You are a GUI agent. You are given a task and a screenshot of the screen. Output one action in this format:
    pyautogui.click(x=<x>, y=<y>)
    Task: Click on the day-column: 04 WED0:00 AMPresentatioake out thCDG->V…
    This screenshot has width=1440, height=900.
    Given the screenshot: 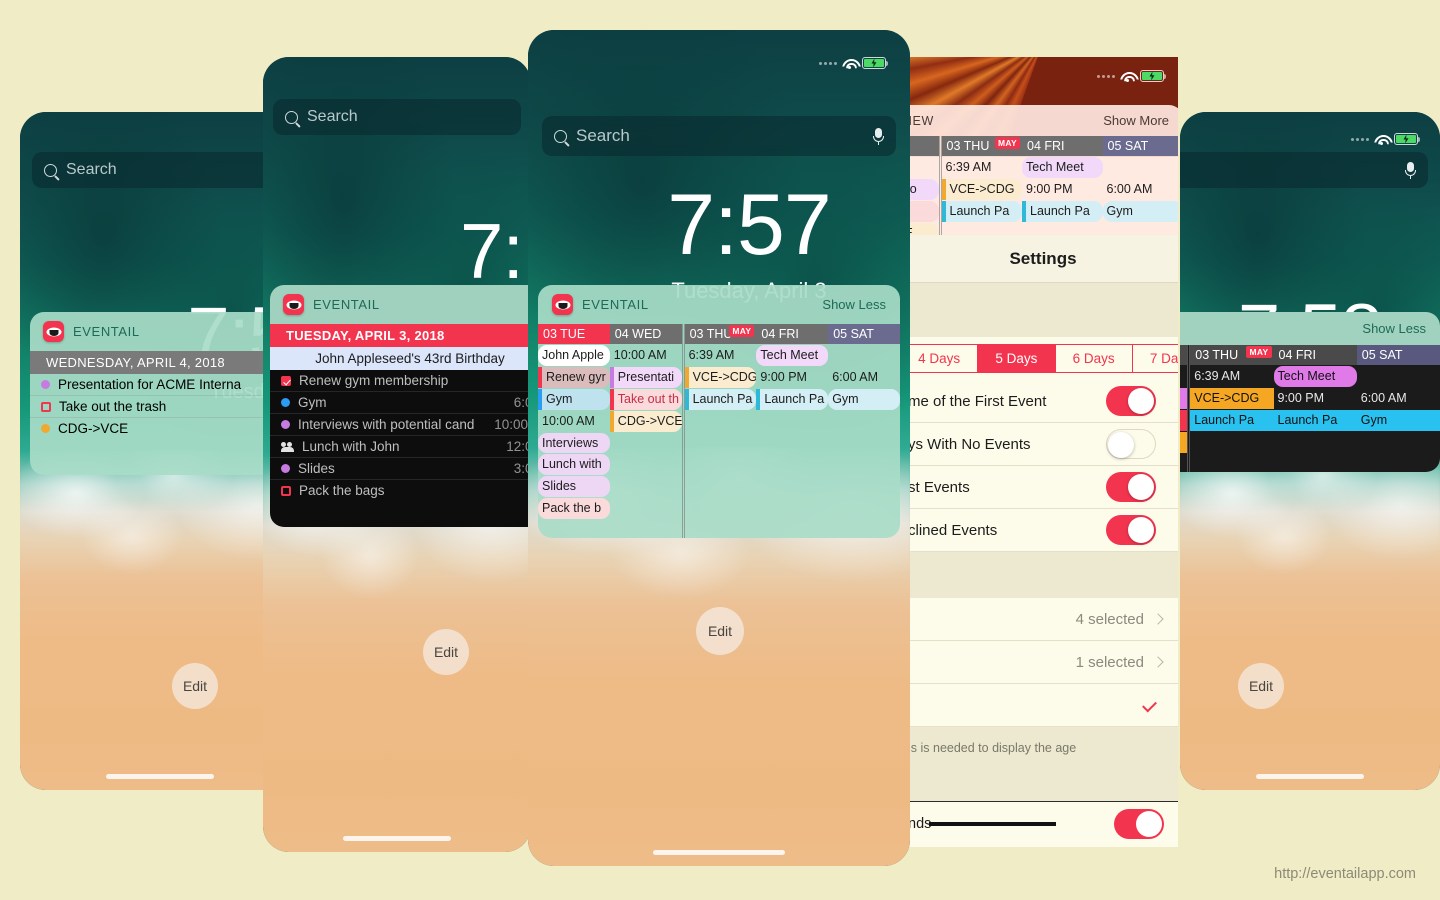 What is the action you would take?
    pyautogui.click(x=1184, y=408)
    